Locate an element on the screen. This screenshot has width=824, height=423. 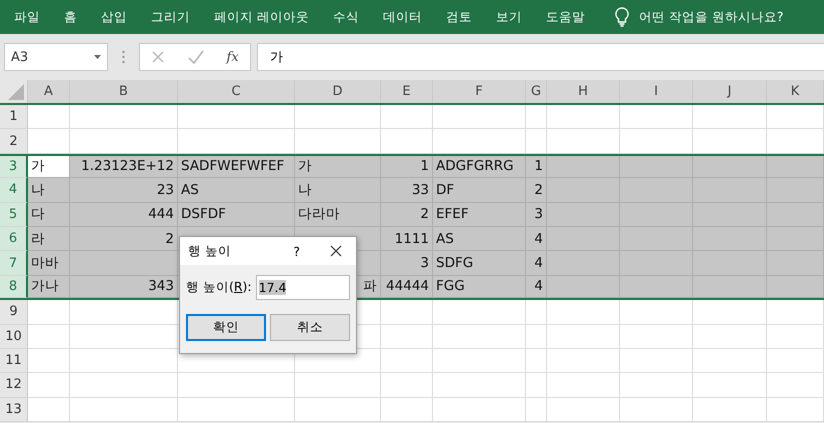
cancel-icon is located at coordinates (158, 57).